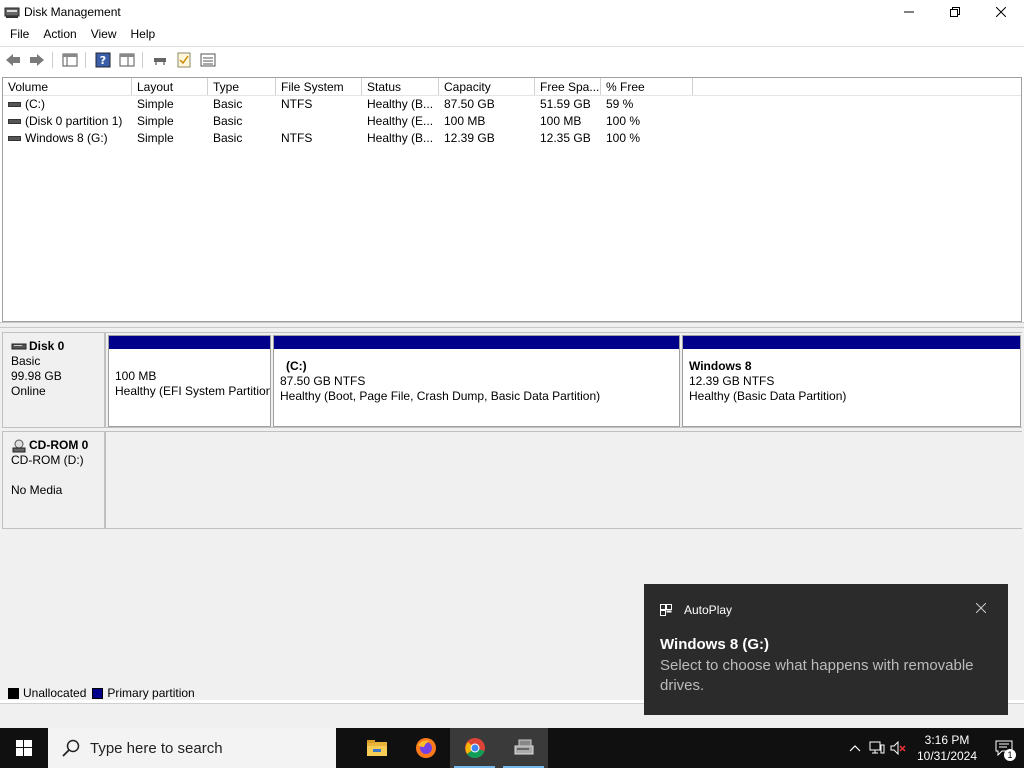 This screenshot has width=1024, height=768. I want to click on type-cell: Basic, so click(228, 138).